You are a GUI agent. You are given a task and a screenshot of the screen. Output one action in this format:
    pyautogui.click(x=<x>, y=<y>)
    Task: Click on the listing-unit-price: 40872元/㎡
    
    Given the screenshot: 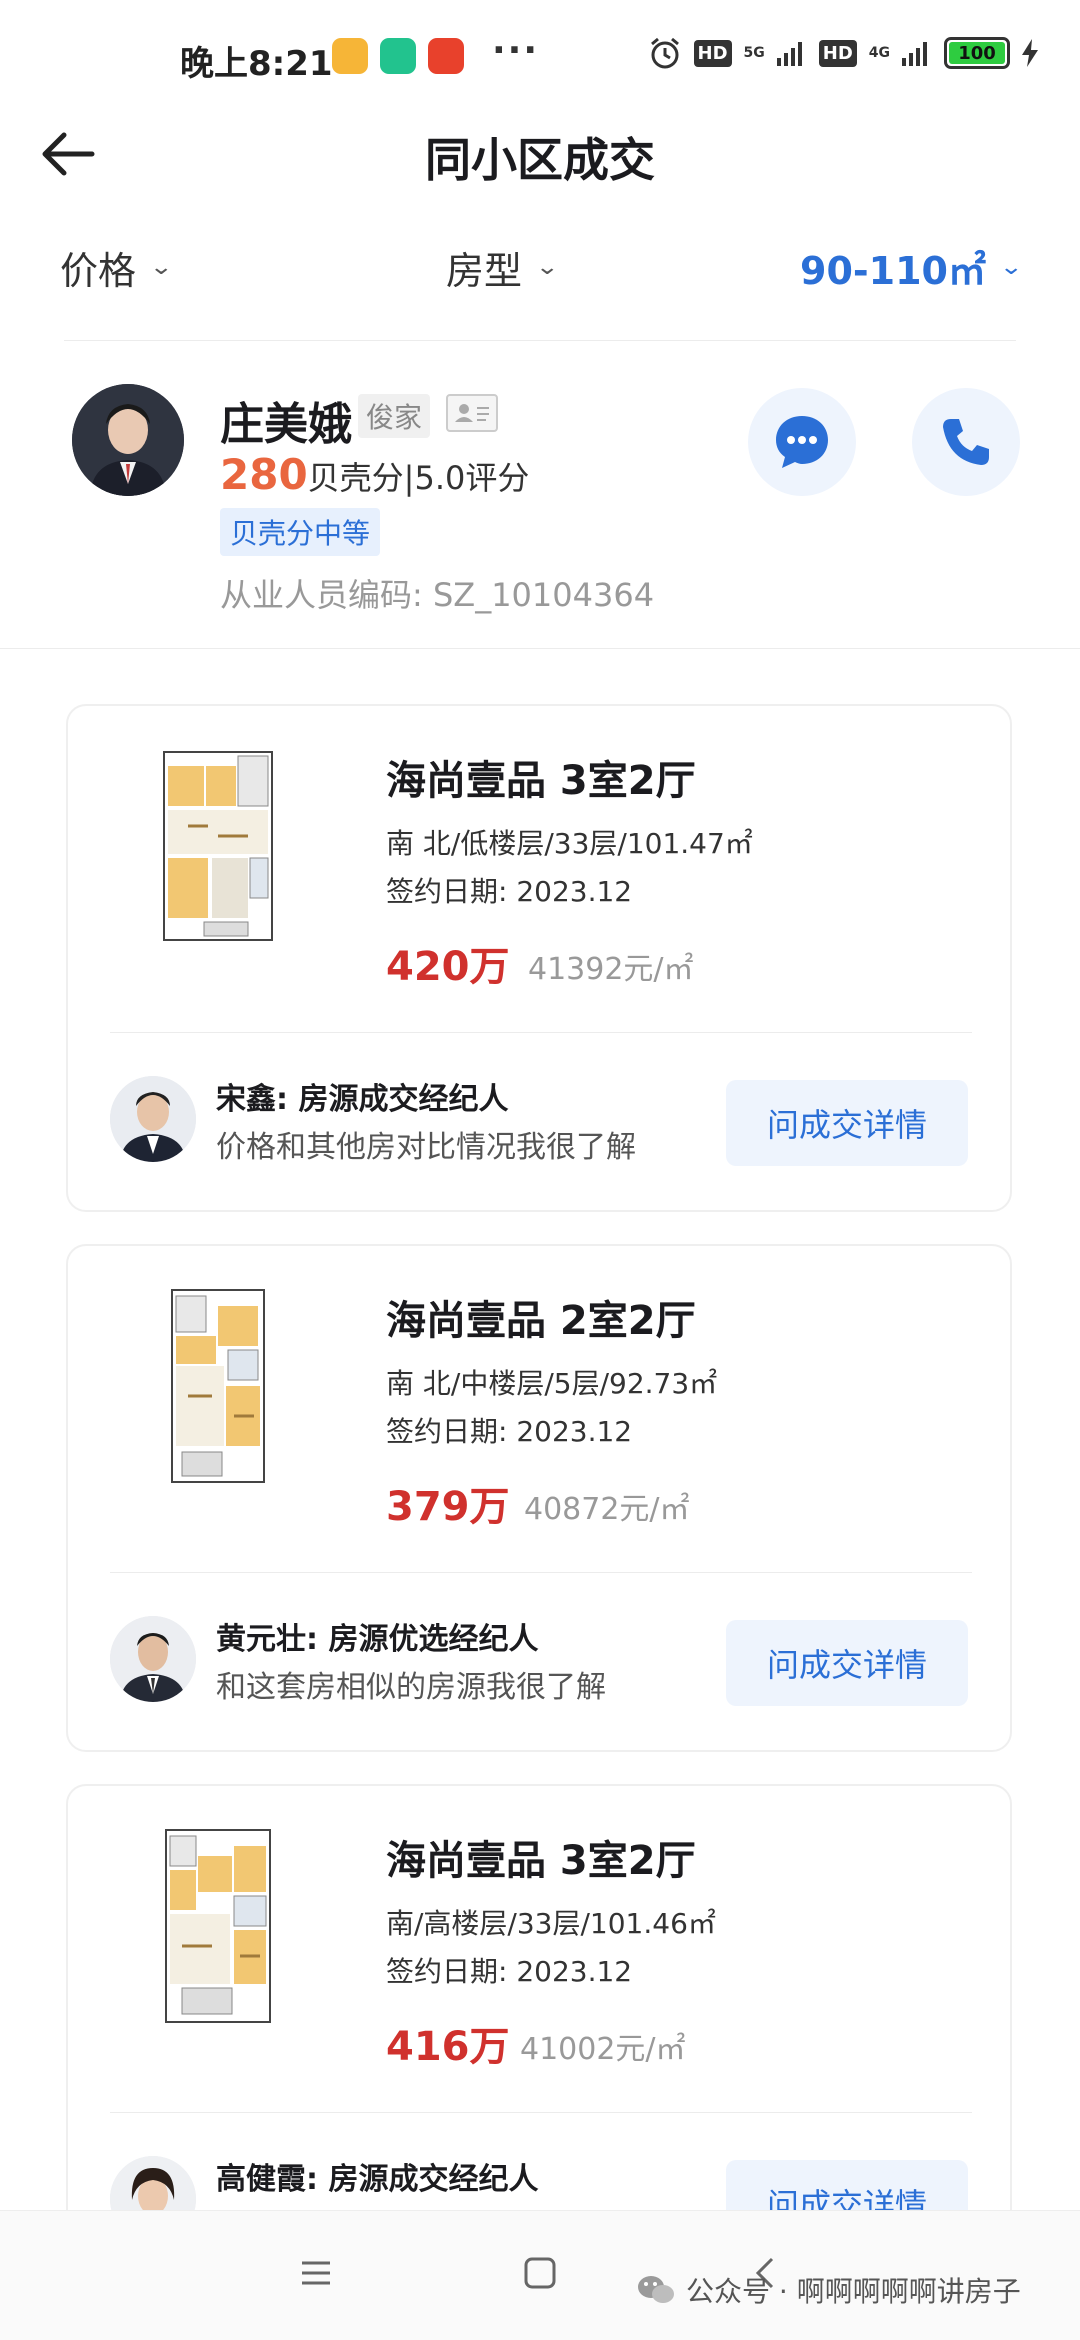 What is the action you would take?
    pyautogui.click(x=607, y=1509)
    